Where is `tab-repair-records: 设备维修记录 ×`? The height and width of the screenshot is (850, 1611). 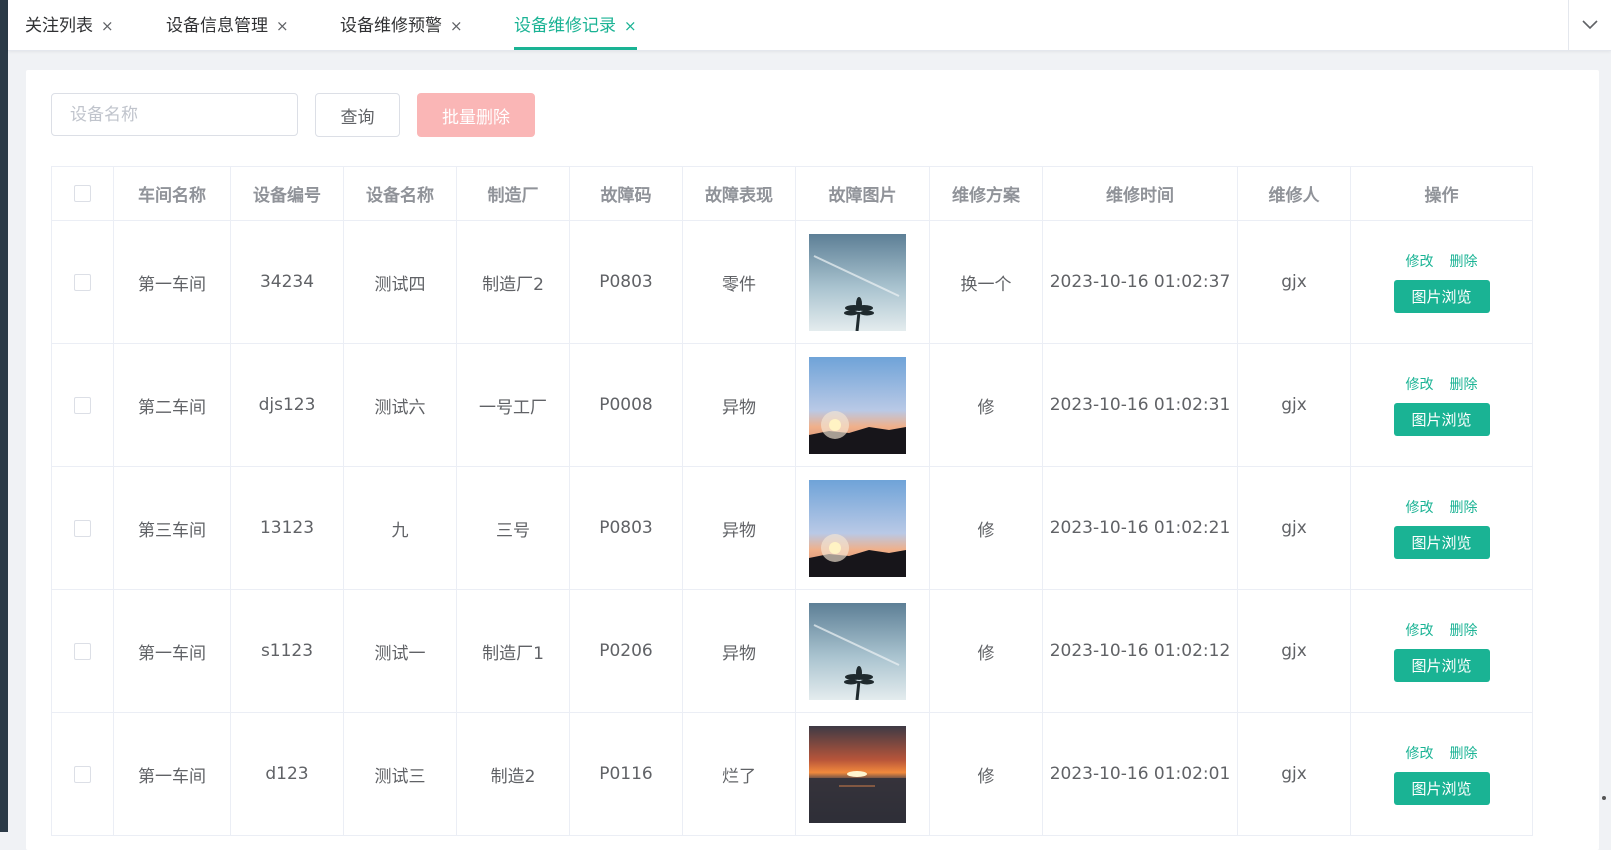 tab-repair-records: 设备维修记录 × is located at coordinates (575, 25).